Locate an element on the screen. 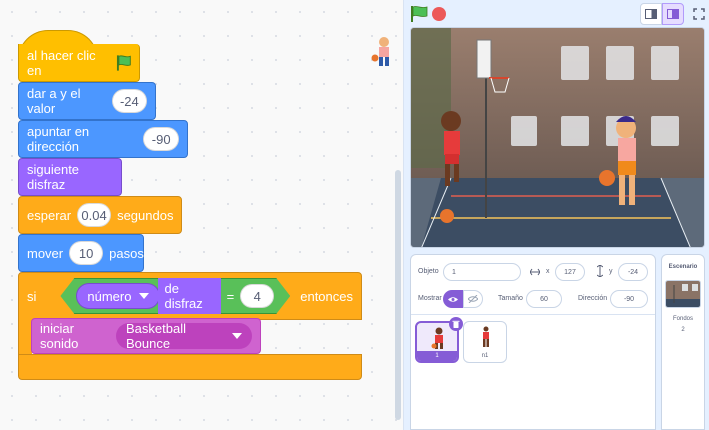 This screenshot has width=709, height=430. move-input: 10 is located at coordinates (86, 253).